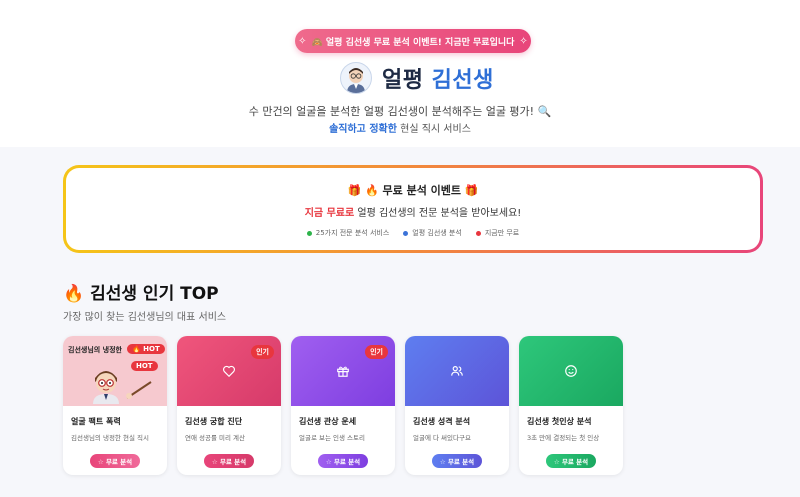 The image size is (800, 497). I want to click on event-subtitle: 지금 무료로 얼평 김선생의 전문 분석을 받아보세요!, so click(413, 211).